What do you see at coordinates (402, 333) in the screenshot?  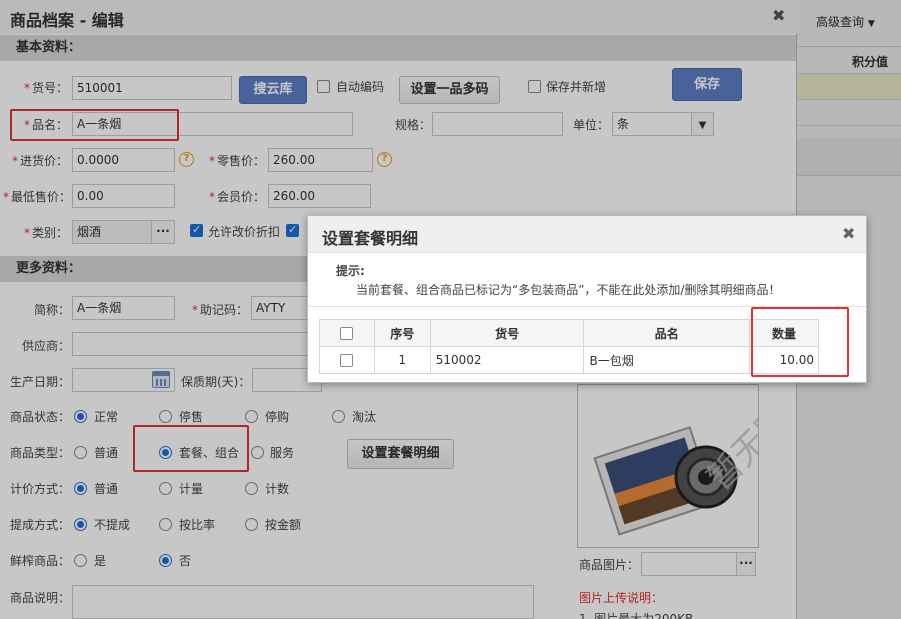 I see `header-index: 序号` at bounding box center [402, 333].